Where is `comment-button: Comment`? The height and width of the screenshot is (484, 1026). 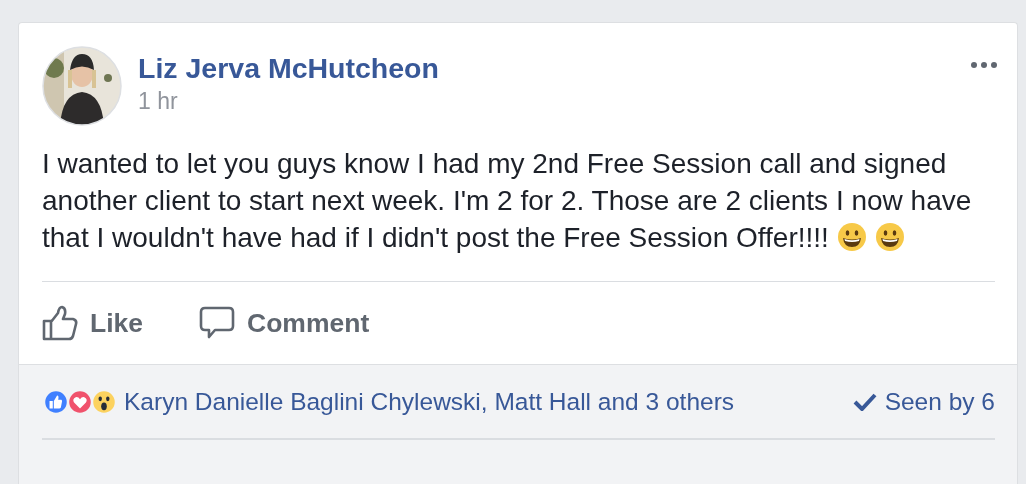 comment-button: Comment is located at coordinates (284, 323).